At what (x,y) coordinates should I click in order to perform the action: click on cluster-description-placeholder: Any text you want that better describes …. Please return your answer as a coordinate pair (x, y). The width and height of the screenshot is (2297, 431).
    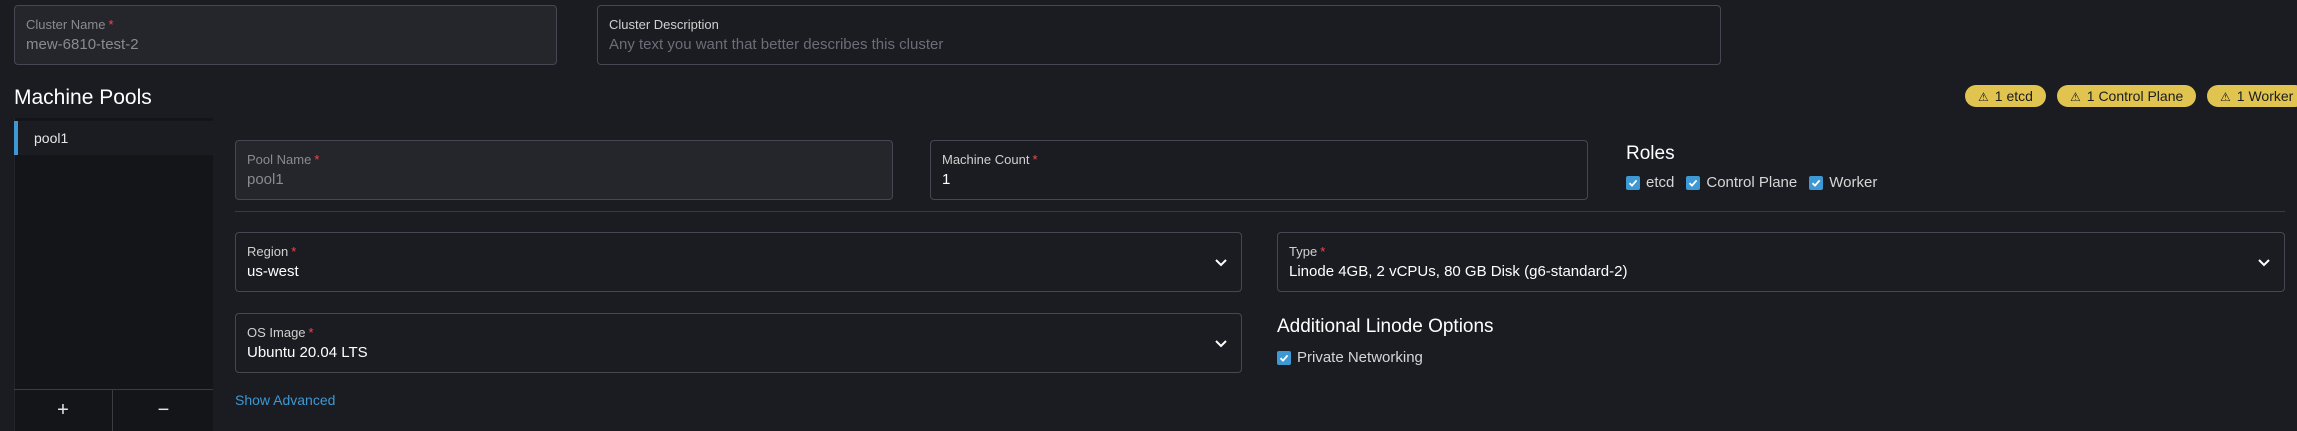
    Looking at the image, I should click on (776, 44).